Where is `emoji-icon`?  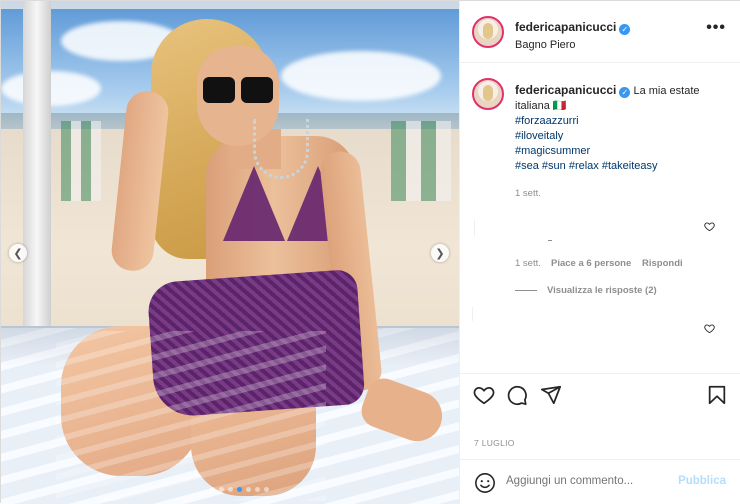
emoji-icon is located at coordinates (485, 485).